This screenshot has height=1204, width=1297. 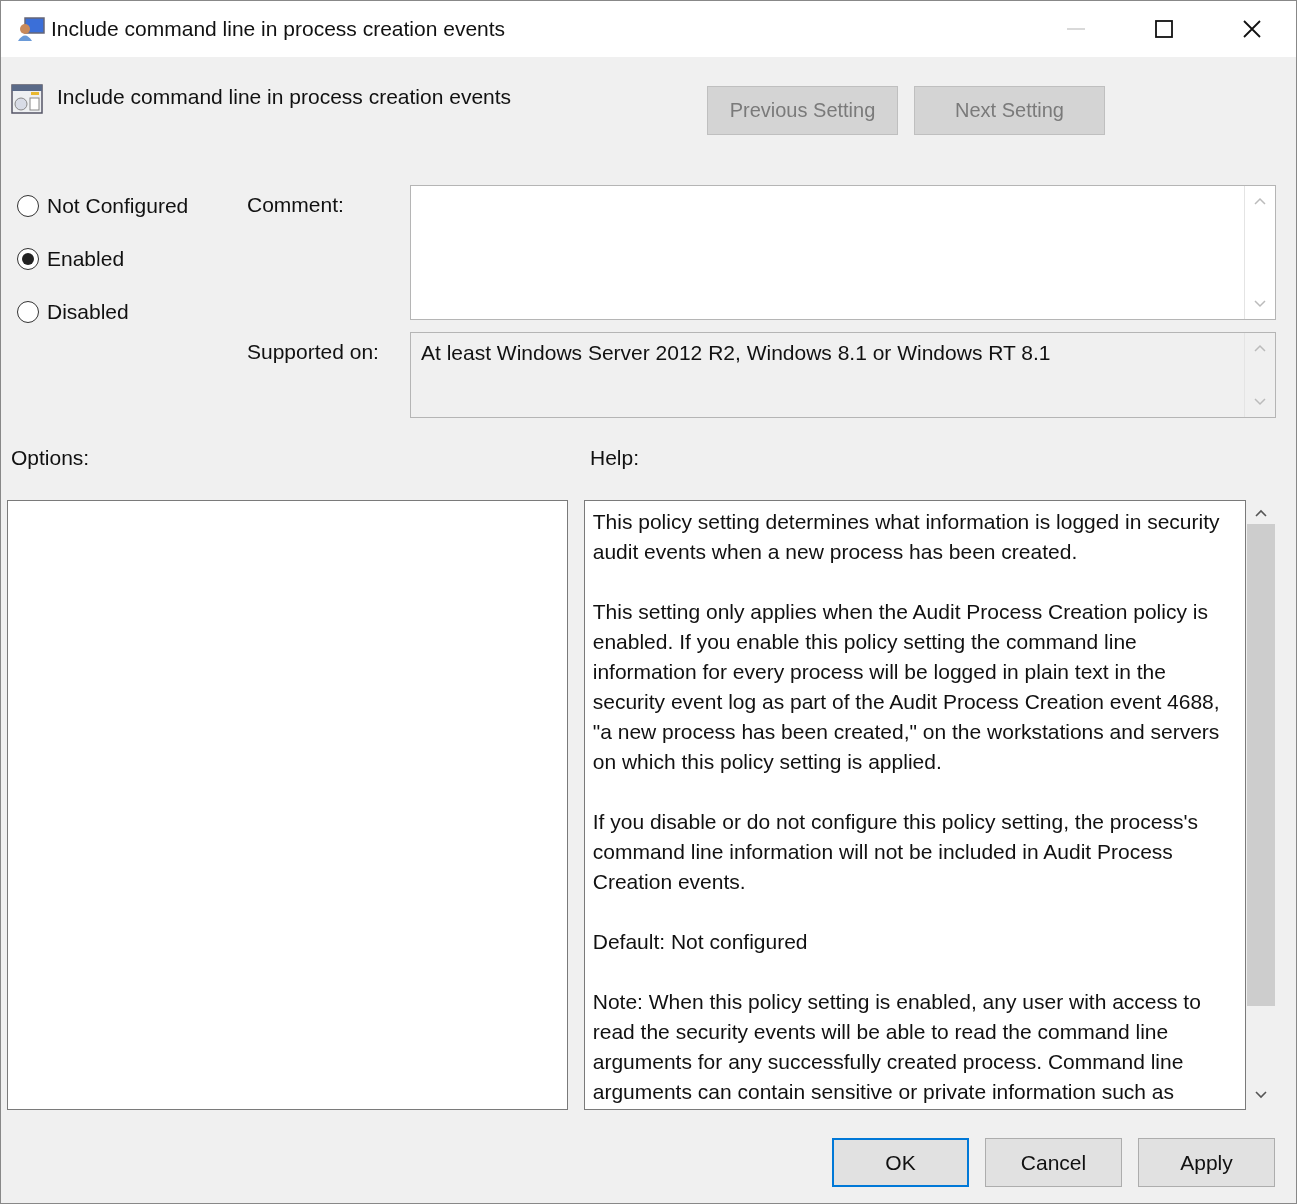 I want to click on dialog-button: Apply, so click(x=1206, y=1162).